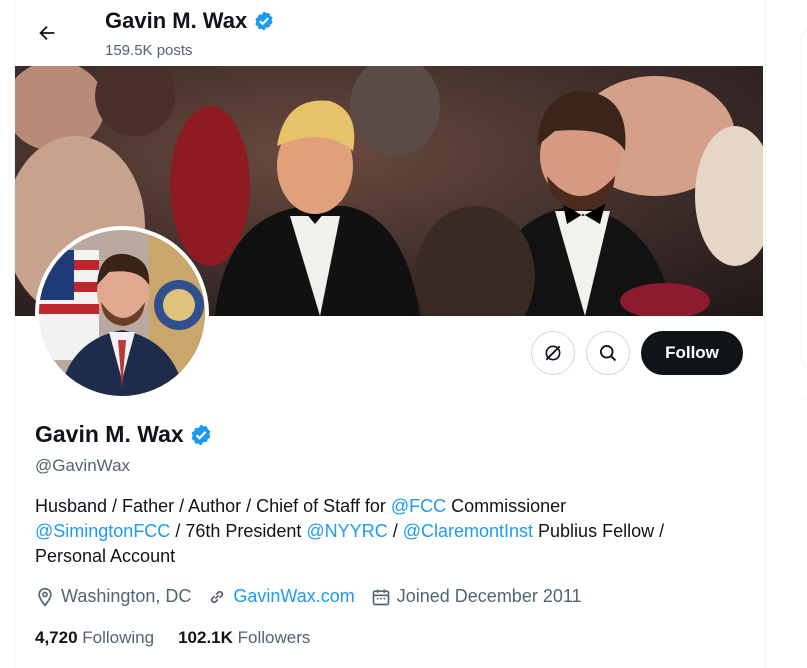 The image size is (807, 668). Describe the element at coordinates (176, 20) in the screenshot. I see `header-name: Gavin M. Wax` at that location.